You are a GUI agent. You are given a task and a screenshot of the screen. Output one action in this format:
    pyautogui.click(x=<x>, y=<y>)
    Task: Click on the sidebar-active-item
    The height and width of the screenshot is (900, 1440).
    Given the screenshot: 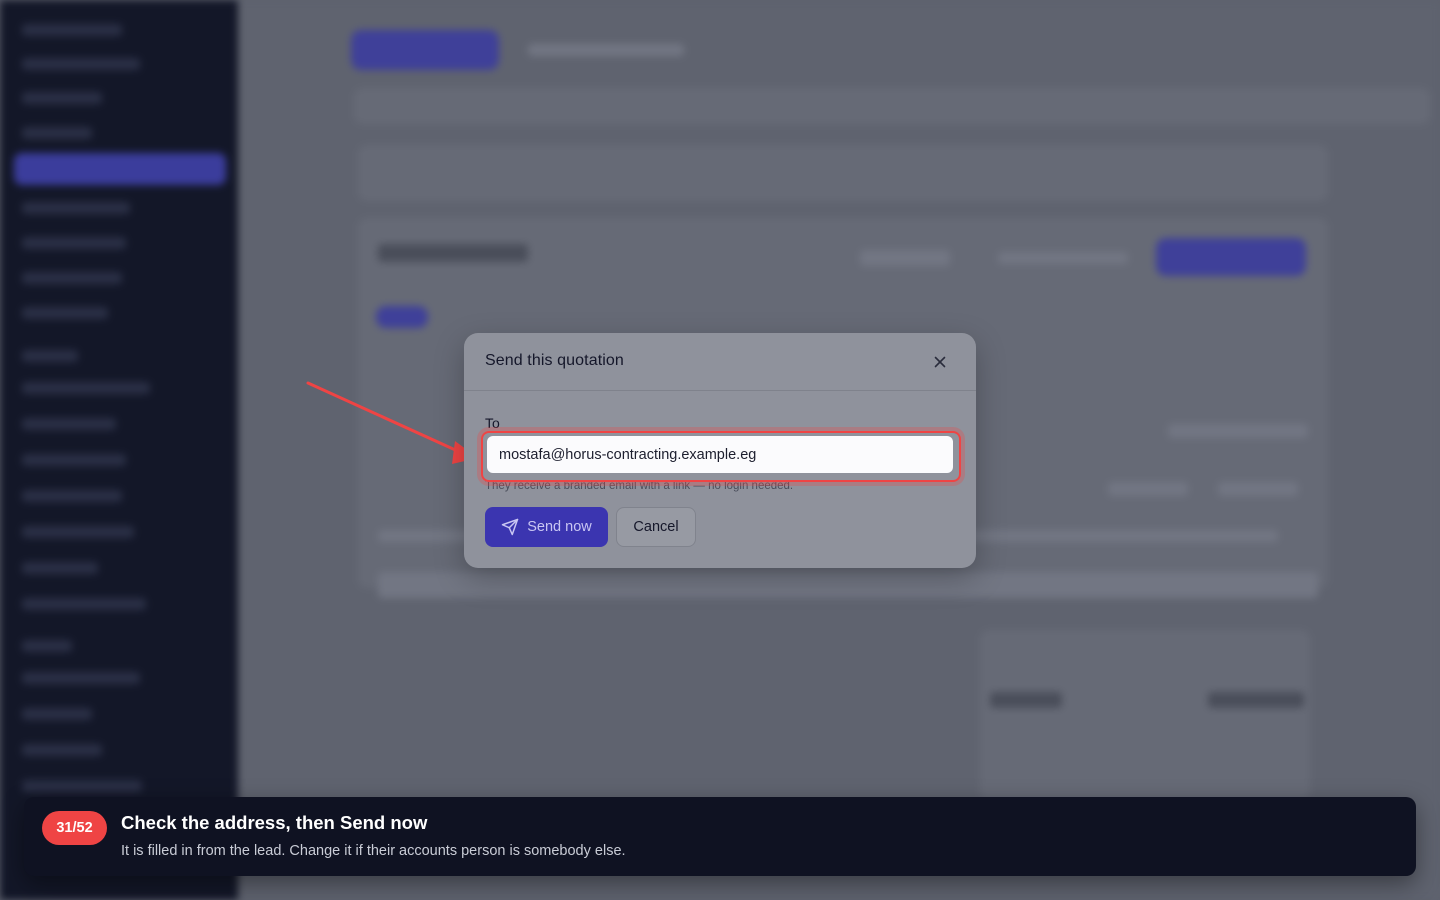 What is the action you would take?
    pyautogui.click(x=120, y=169)
    